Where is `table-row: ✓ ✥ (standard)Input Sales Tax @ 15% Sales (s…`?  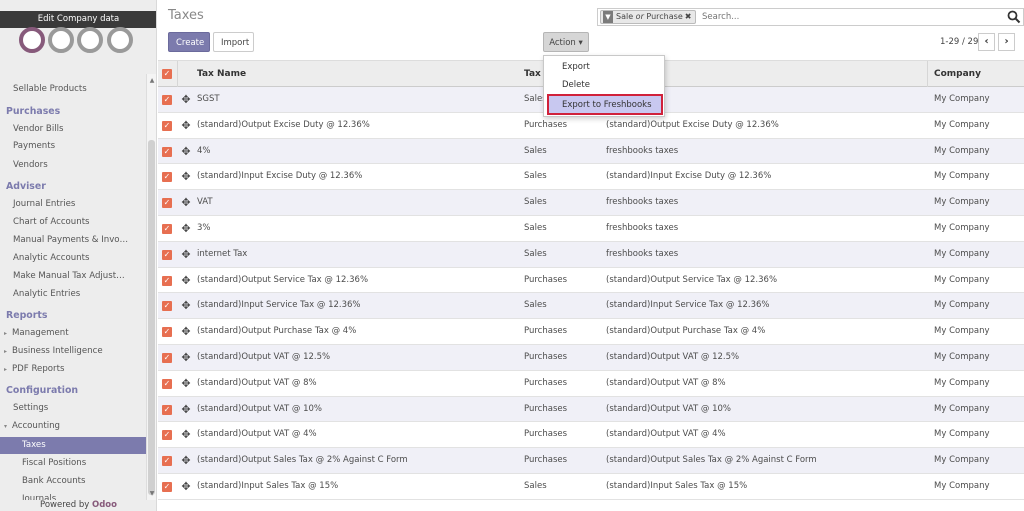 table-row: ✓ ✥ (standard)Input Sales Tax @ 15% Sales (s… is located at coordinates (591, 487).